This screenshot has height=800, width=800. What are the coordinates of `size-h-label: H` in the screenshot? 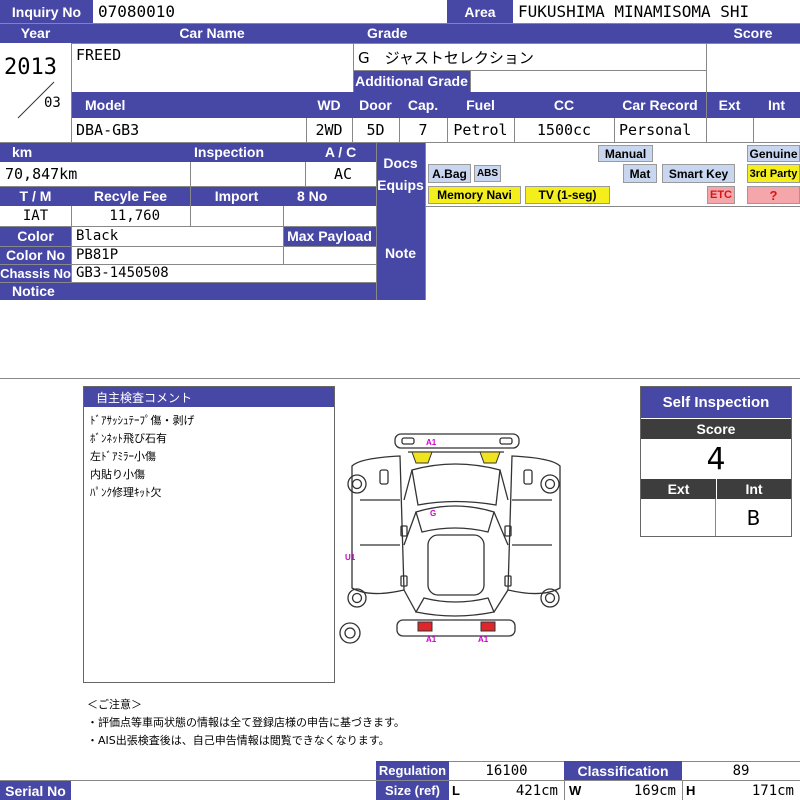 It's located at (691, 790).